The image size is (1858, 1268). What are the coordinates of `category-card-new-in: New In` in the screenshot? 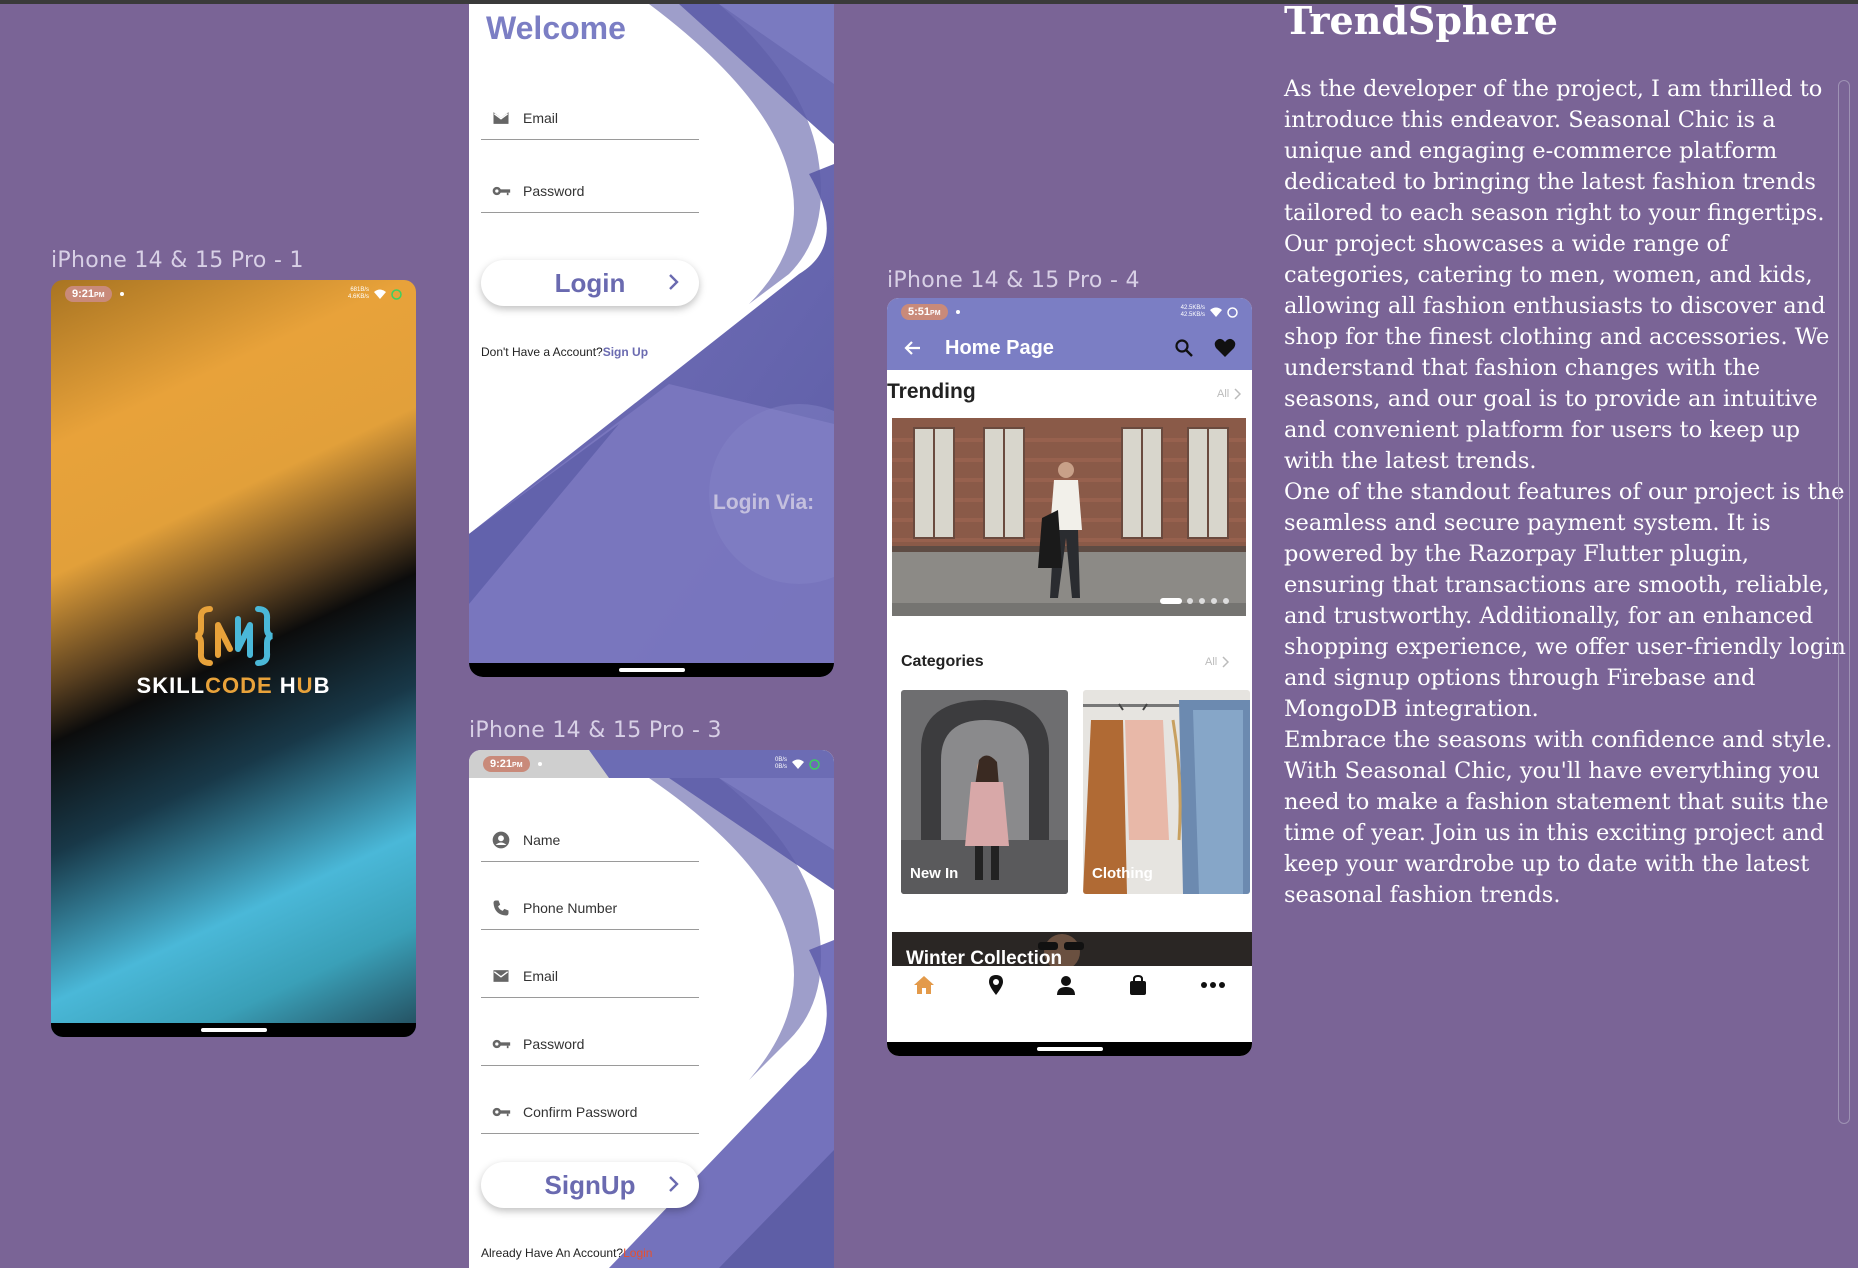 It's located at (984, 792).